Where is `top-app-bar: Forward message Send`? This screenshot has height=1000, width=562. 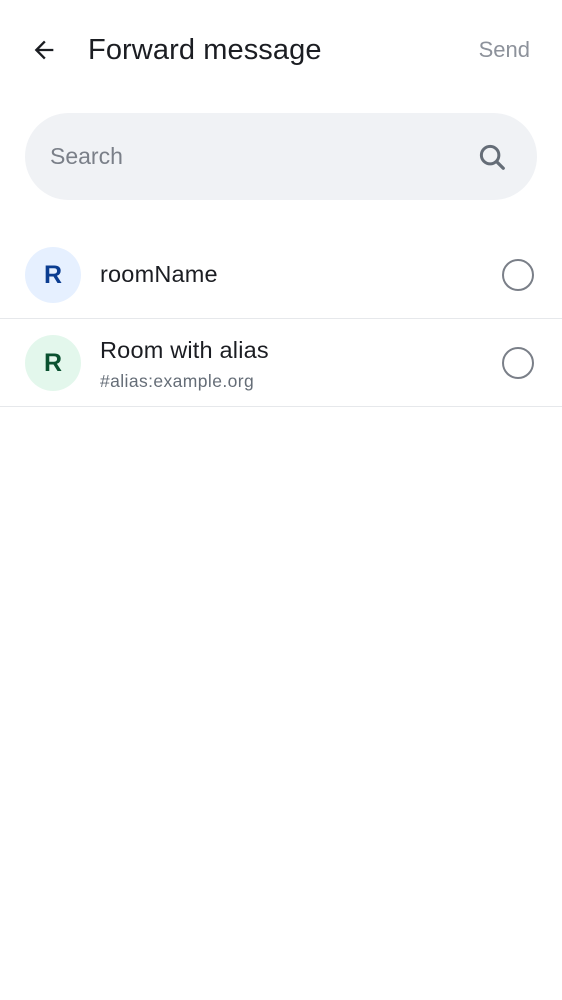 top-app-bar: Forward message Send is located at coordinates (281, 50).